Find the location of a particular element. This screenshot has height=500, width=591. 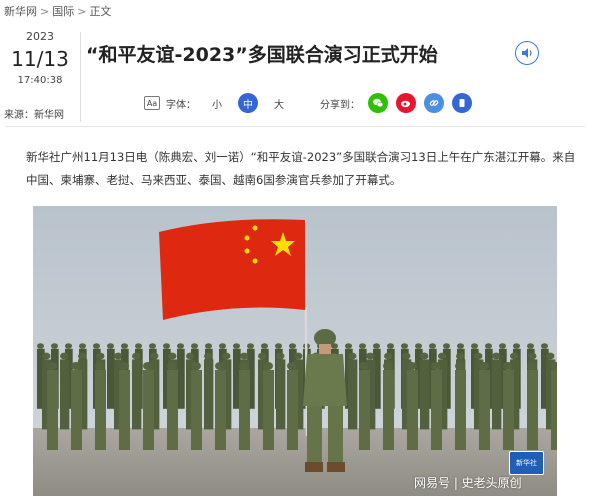

publish-date: 2023 11/13 17:40:38 is located at coordinates (40, 58).